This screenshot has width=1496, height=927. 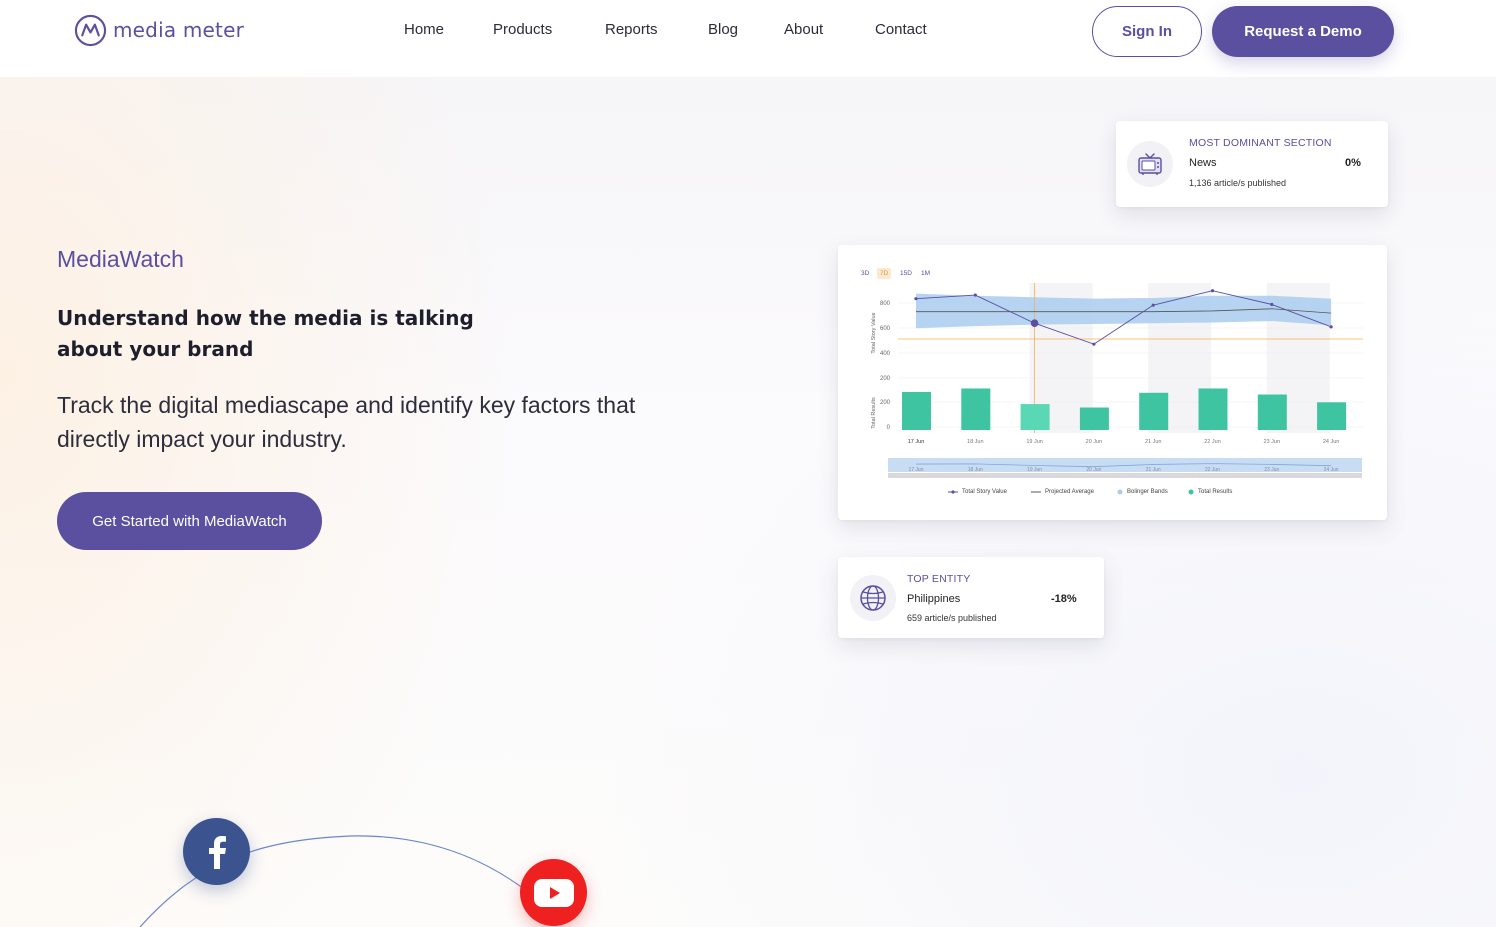 What do you see at coordinates (901, 29) in the screenshot?
I see `nav-contact: Contact` at bounding box center [901, 29].